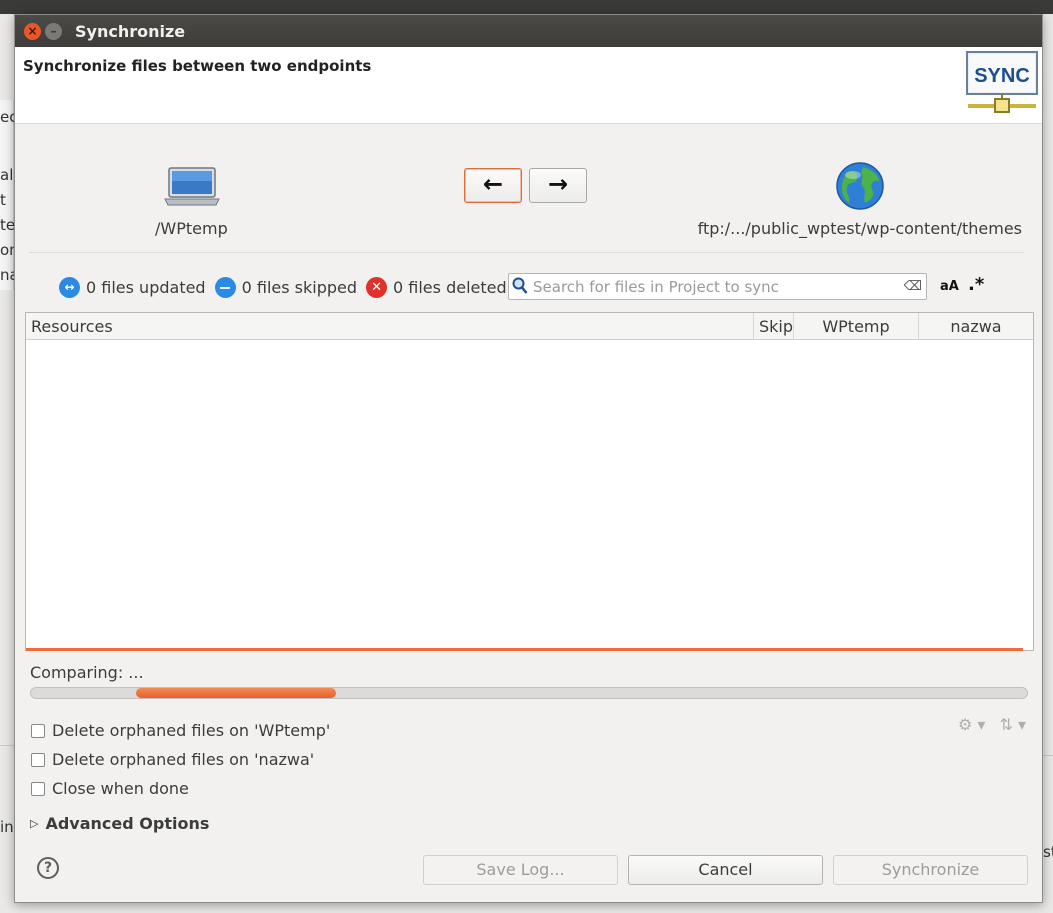 The width and height of the screenshot is (1053, 913). I want to click on background-text: in, so click(7, 827).